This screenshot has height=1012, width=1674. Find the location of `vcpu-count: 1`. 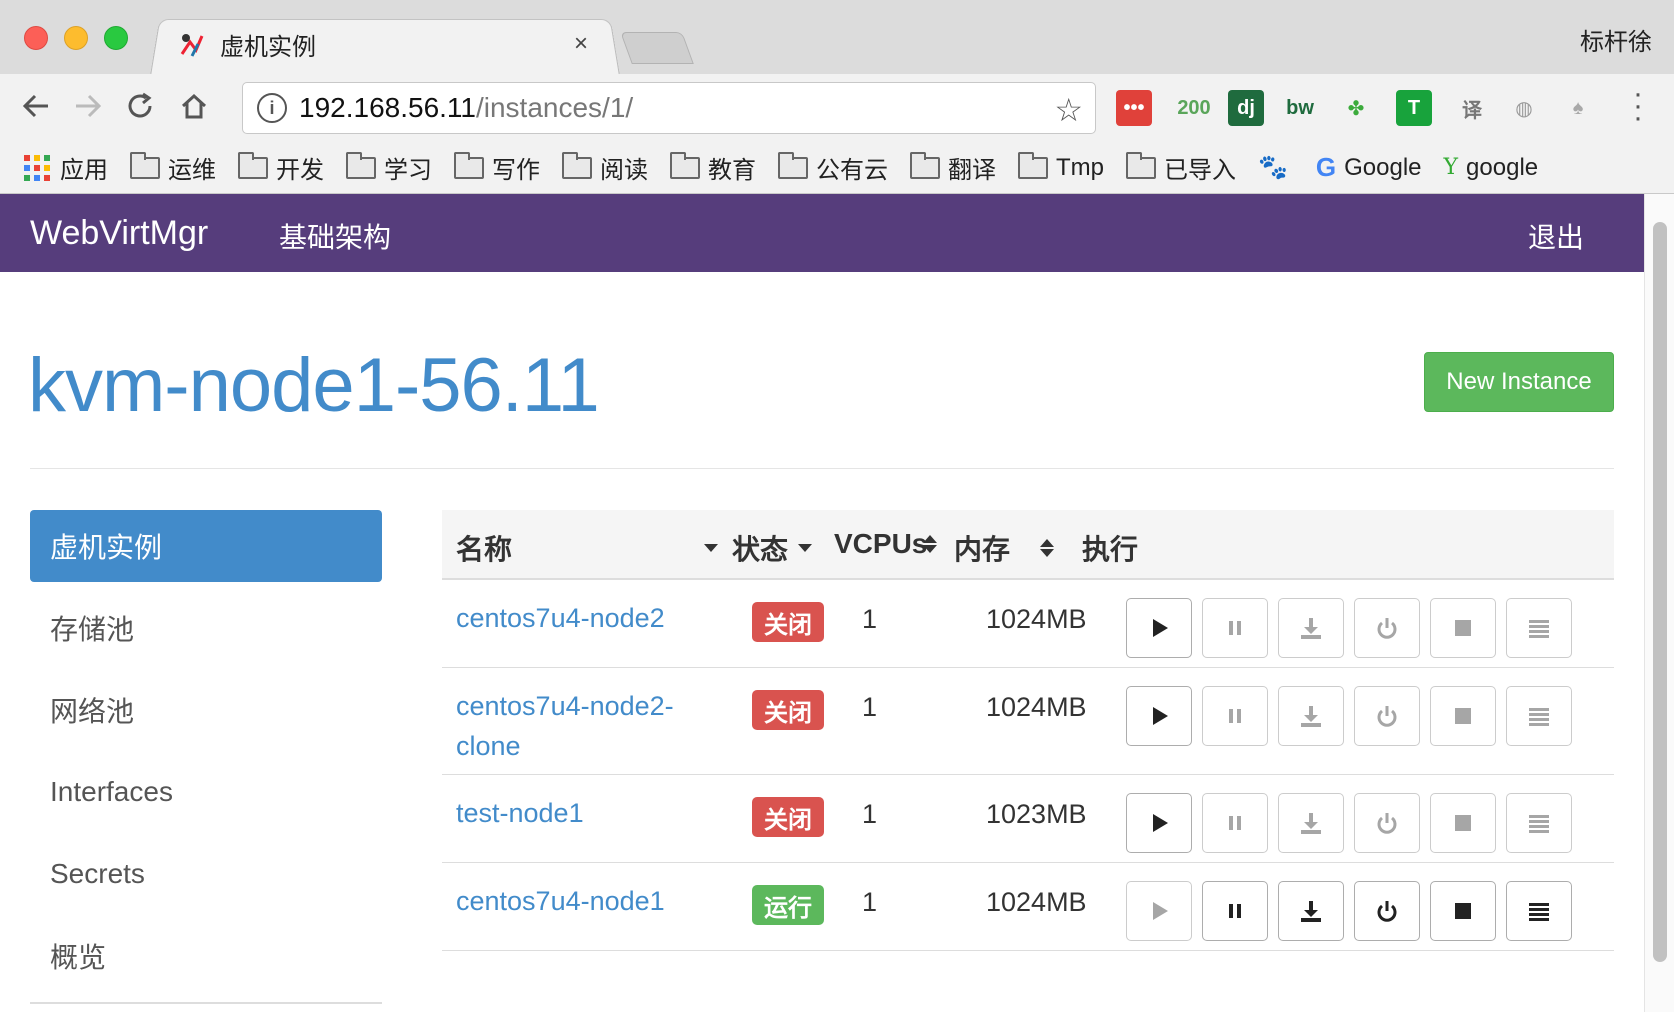

vcpu-count: 1 is located at coordinates (870, 814).